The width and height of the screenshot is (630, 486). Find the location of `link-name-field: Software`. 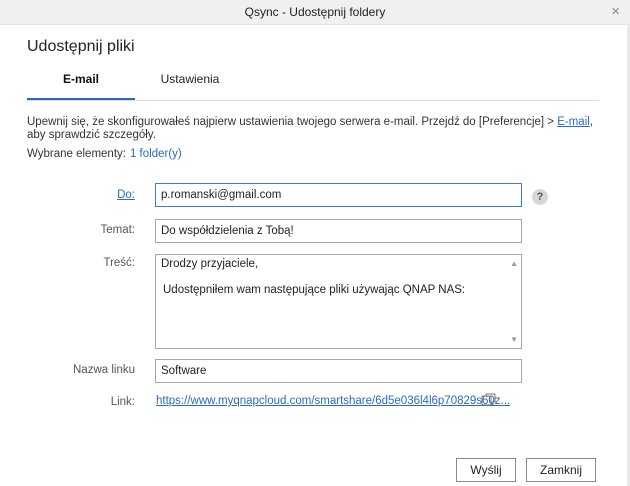

link-name-field: Software is located at coordinates (338, 371).